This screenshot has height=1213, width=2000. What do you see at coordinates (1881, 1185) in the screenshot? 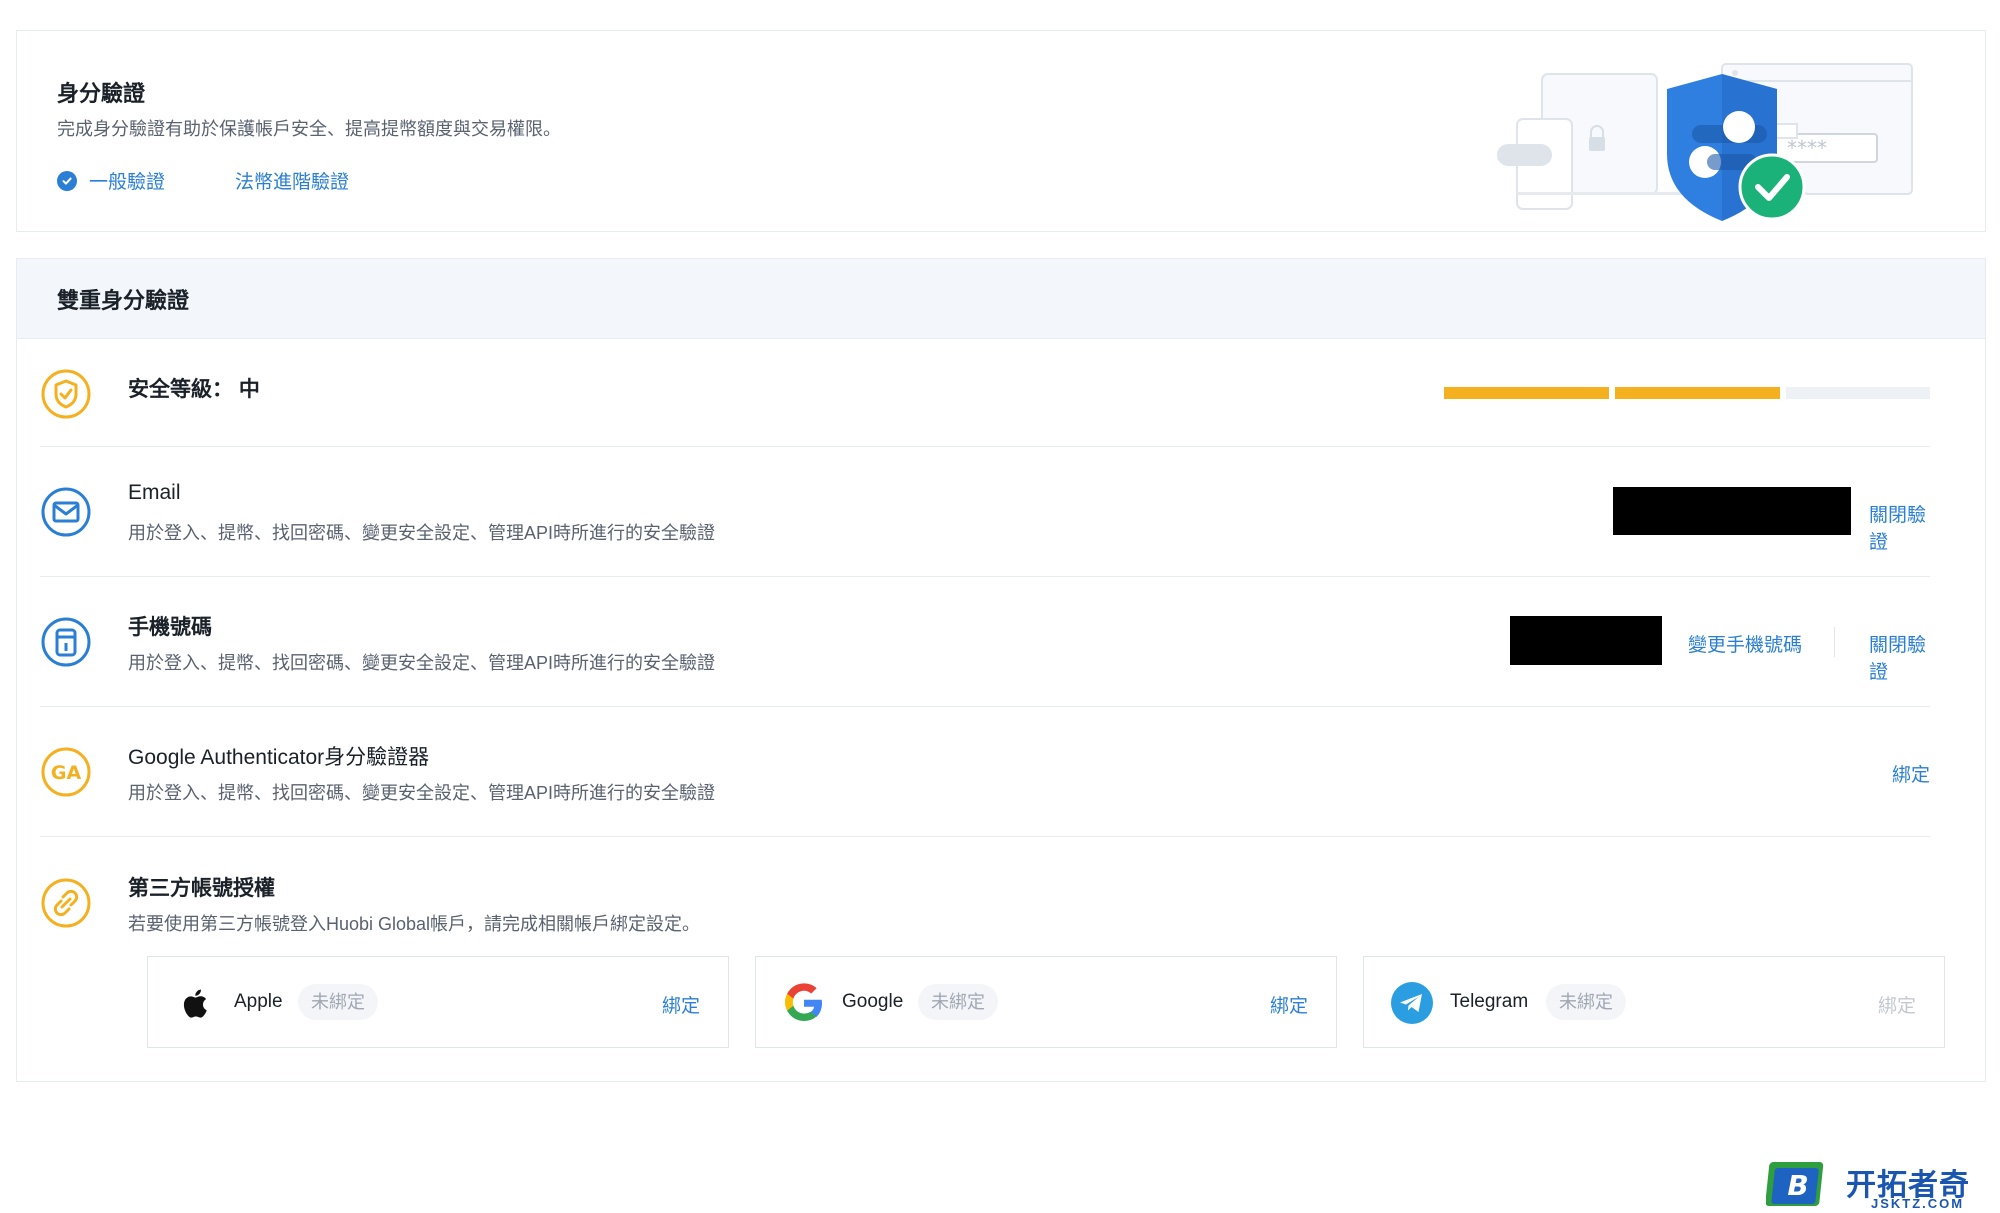
I see `site-watermark: B 开拓者奇点 JSKTZ.COM` at bounding box center [1881, 1185].